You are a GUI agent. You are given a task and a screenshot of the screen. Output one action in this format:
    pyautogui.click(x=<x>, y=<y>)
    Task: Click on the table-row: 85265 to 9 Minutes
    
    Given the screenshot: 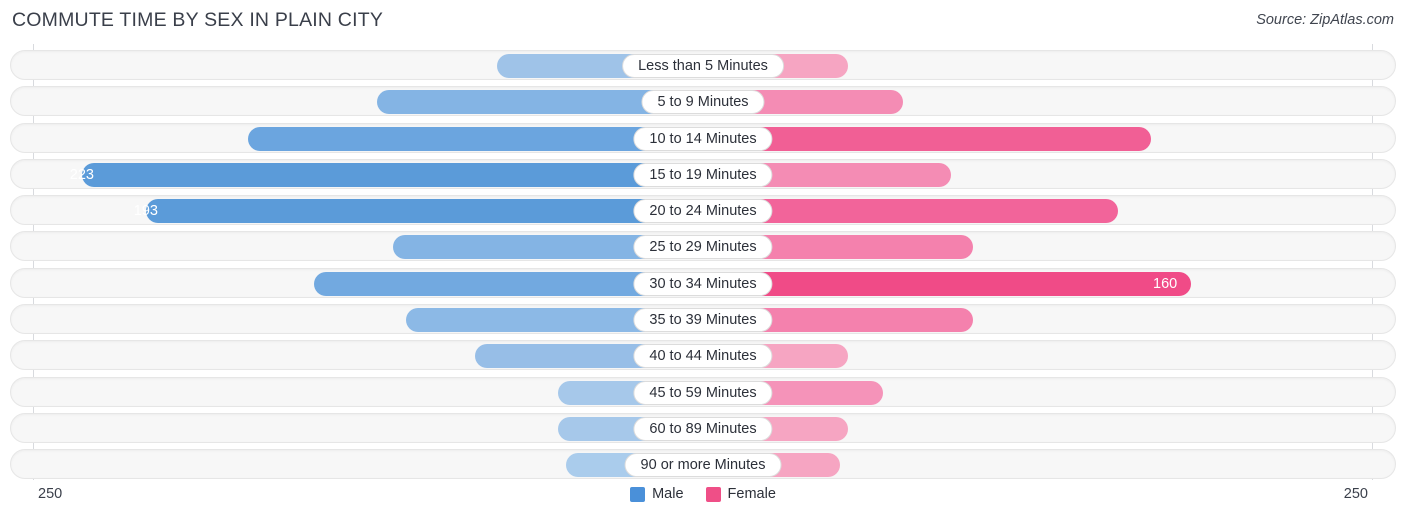 What is the action you would take?
    pyautogui.click(x=703, y=101)
    